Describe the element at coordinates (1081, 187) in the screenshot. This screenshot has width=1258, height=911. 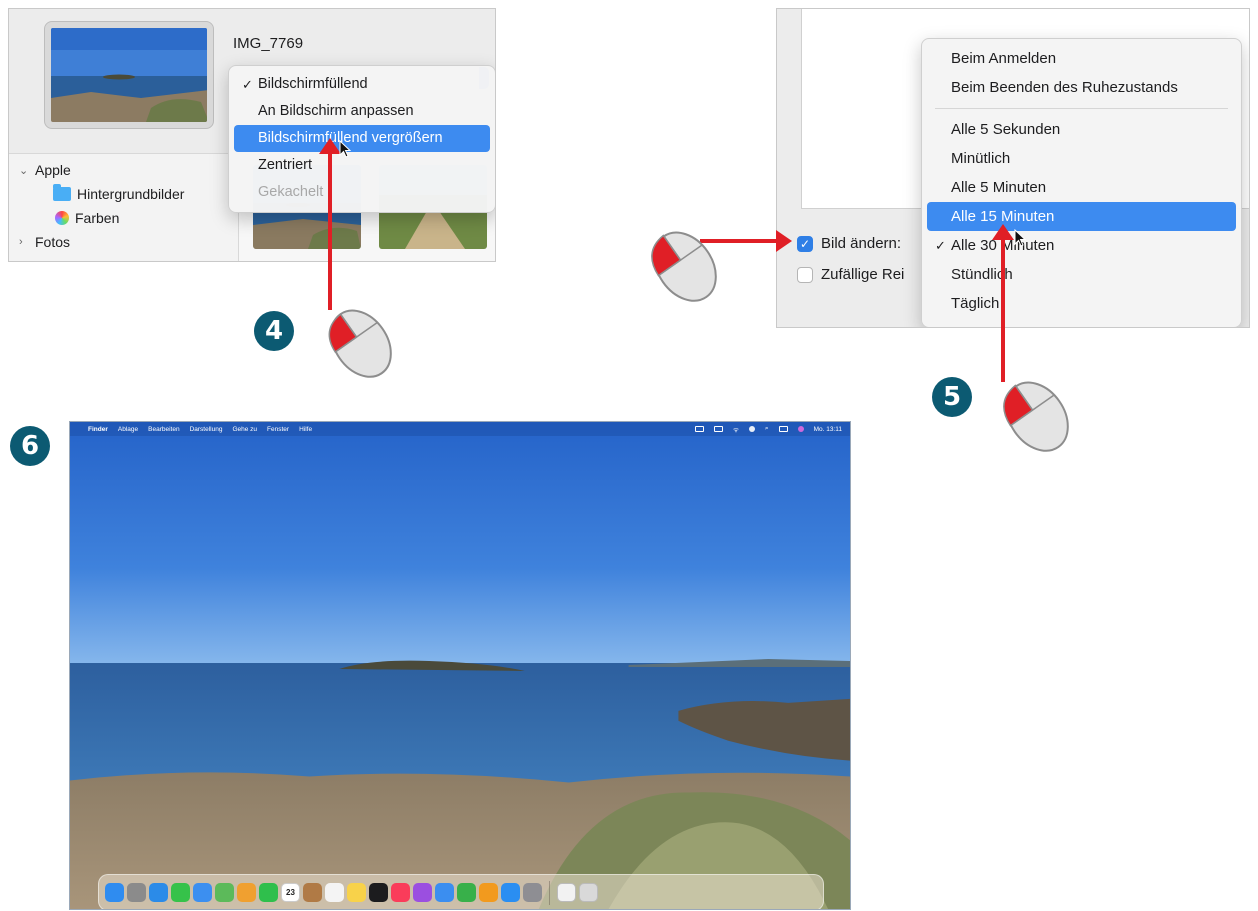
I see `menu-item: Alle 5 Minuten` at that location.